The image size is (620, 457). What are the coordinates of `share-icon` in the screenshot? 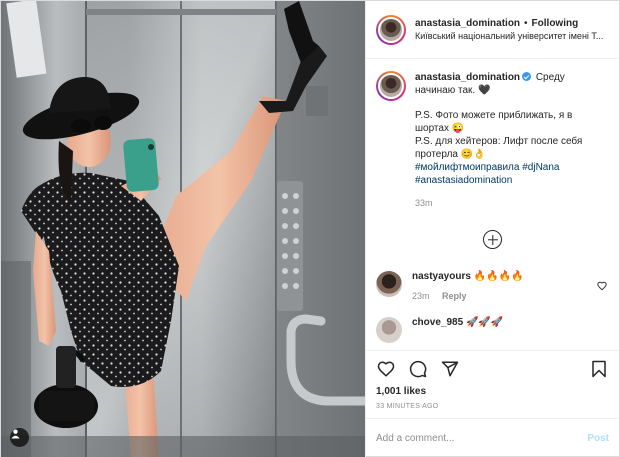 It's located at (450, 368).